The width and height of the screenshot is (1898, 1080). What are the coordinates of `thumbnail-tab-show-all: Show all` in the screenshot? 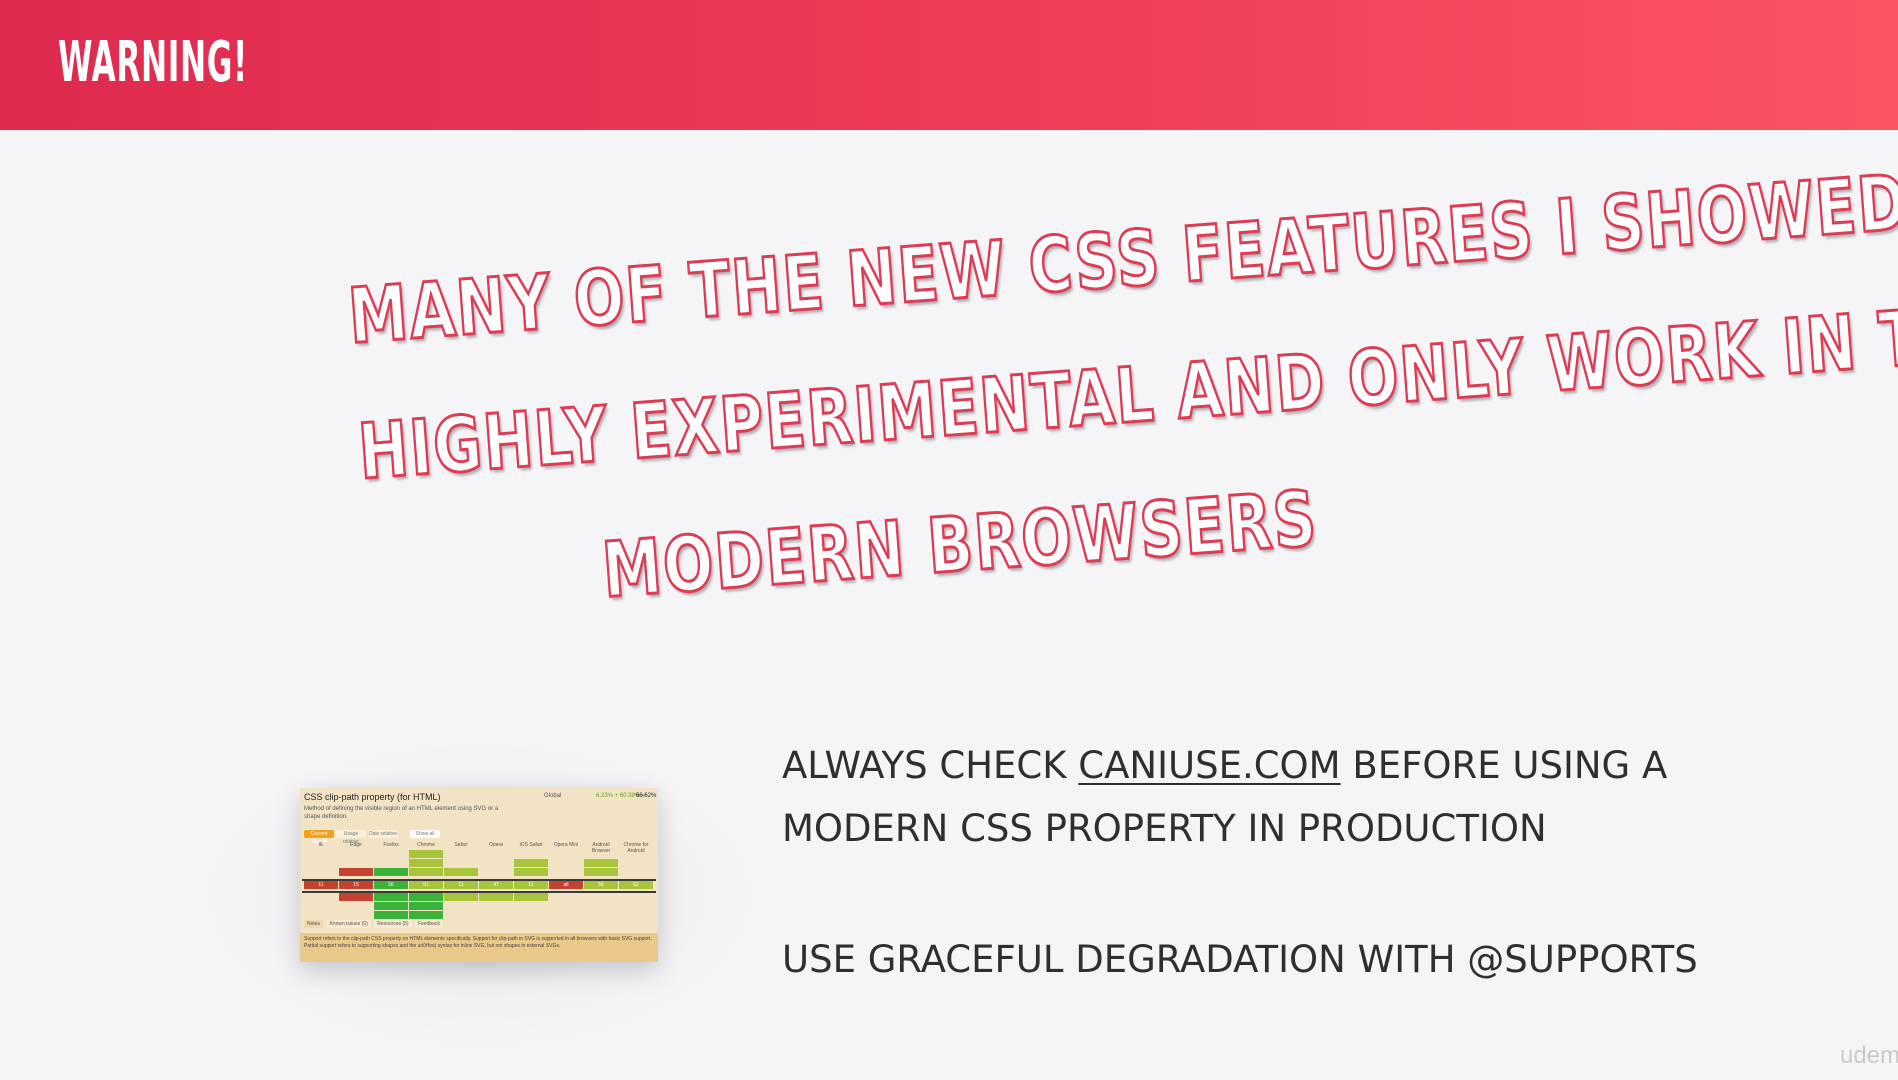 It's located at (425, 834).